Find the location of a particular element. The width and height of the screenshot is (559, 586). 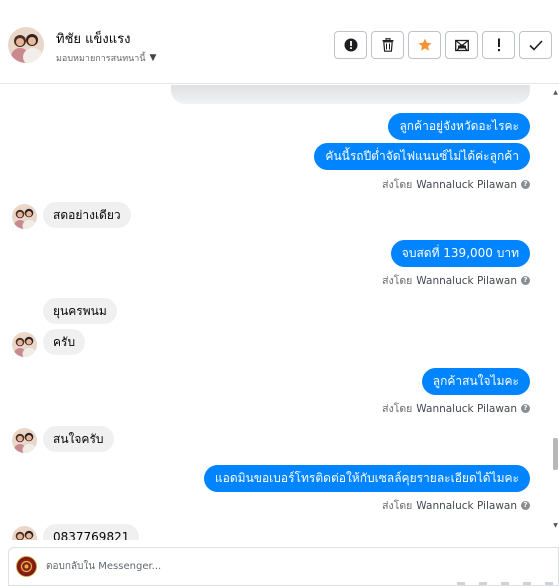

star-icon is located at coordinates (425, 45).